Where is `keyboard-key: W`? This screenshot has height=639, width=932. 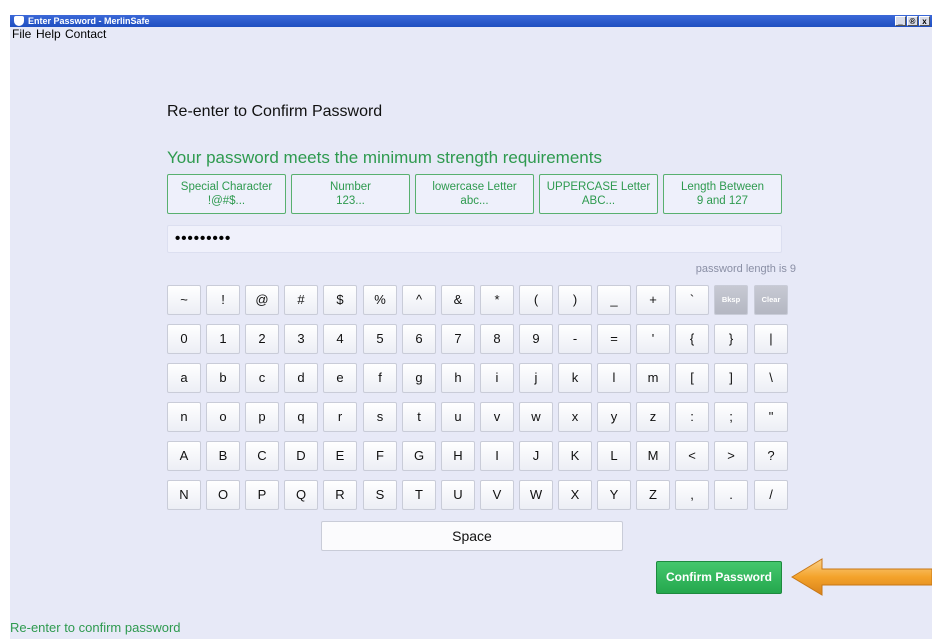 keyboard-key: W is located at coordinates (536, 495).